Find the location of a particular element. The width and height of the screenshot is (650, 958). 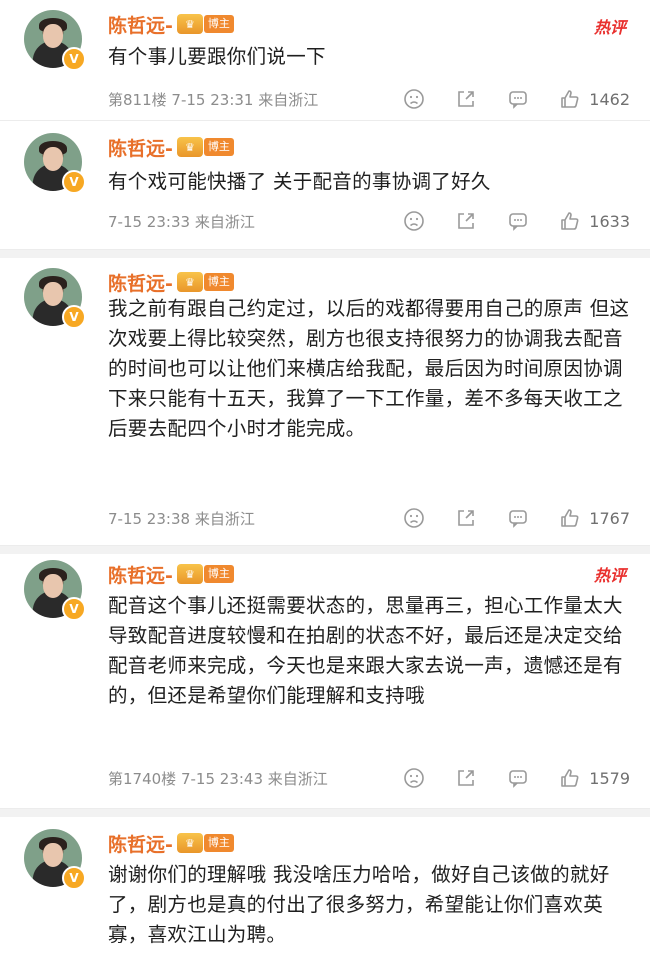

like-button: 1633 is located at coordinates (593, 221).